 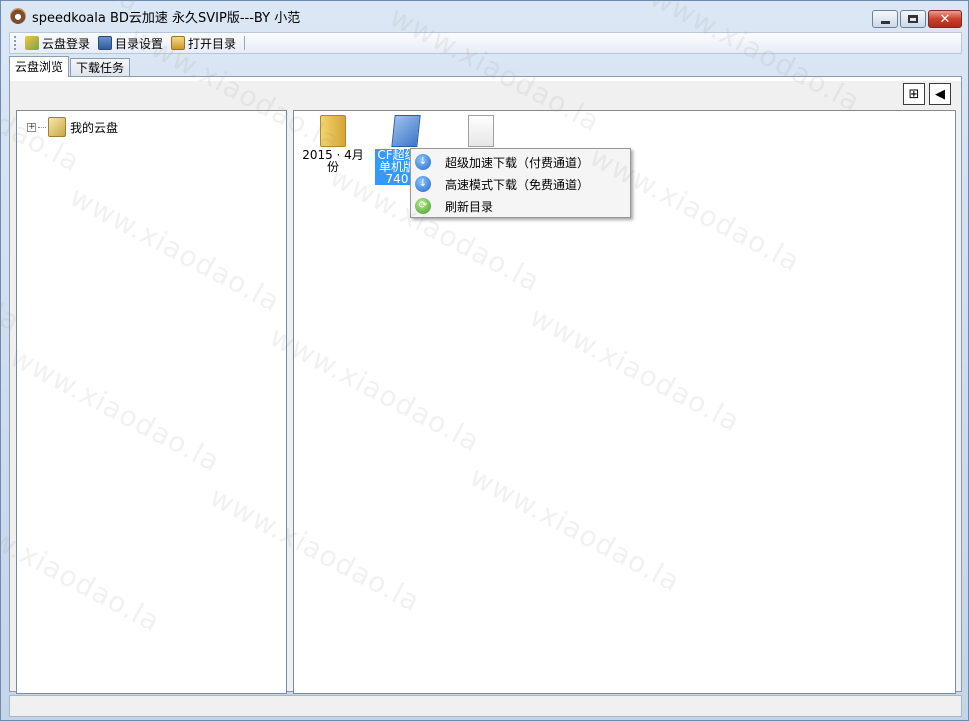 What do you see at coordinates (885, 22) in the screenshot?
I see `minimize-icon` at bounding box center [885, 22].